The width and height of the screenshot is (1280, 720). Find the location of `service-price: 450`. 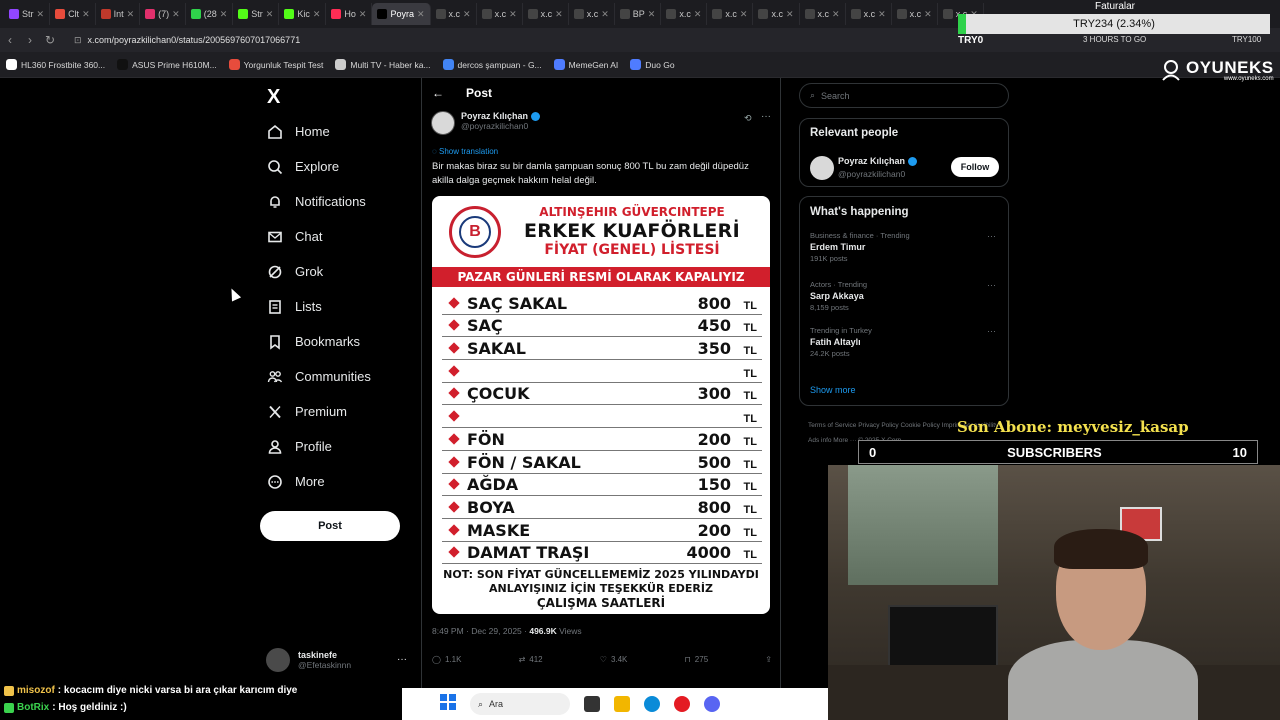

service-price: 450 is located at coordinates (714, 326).